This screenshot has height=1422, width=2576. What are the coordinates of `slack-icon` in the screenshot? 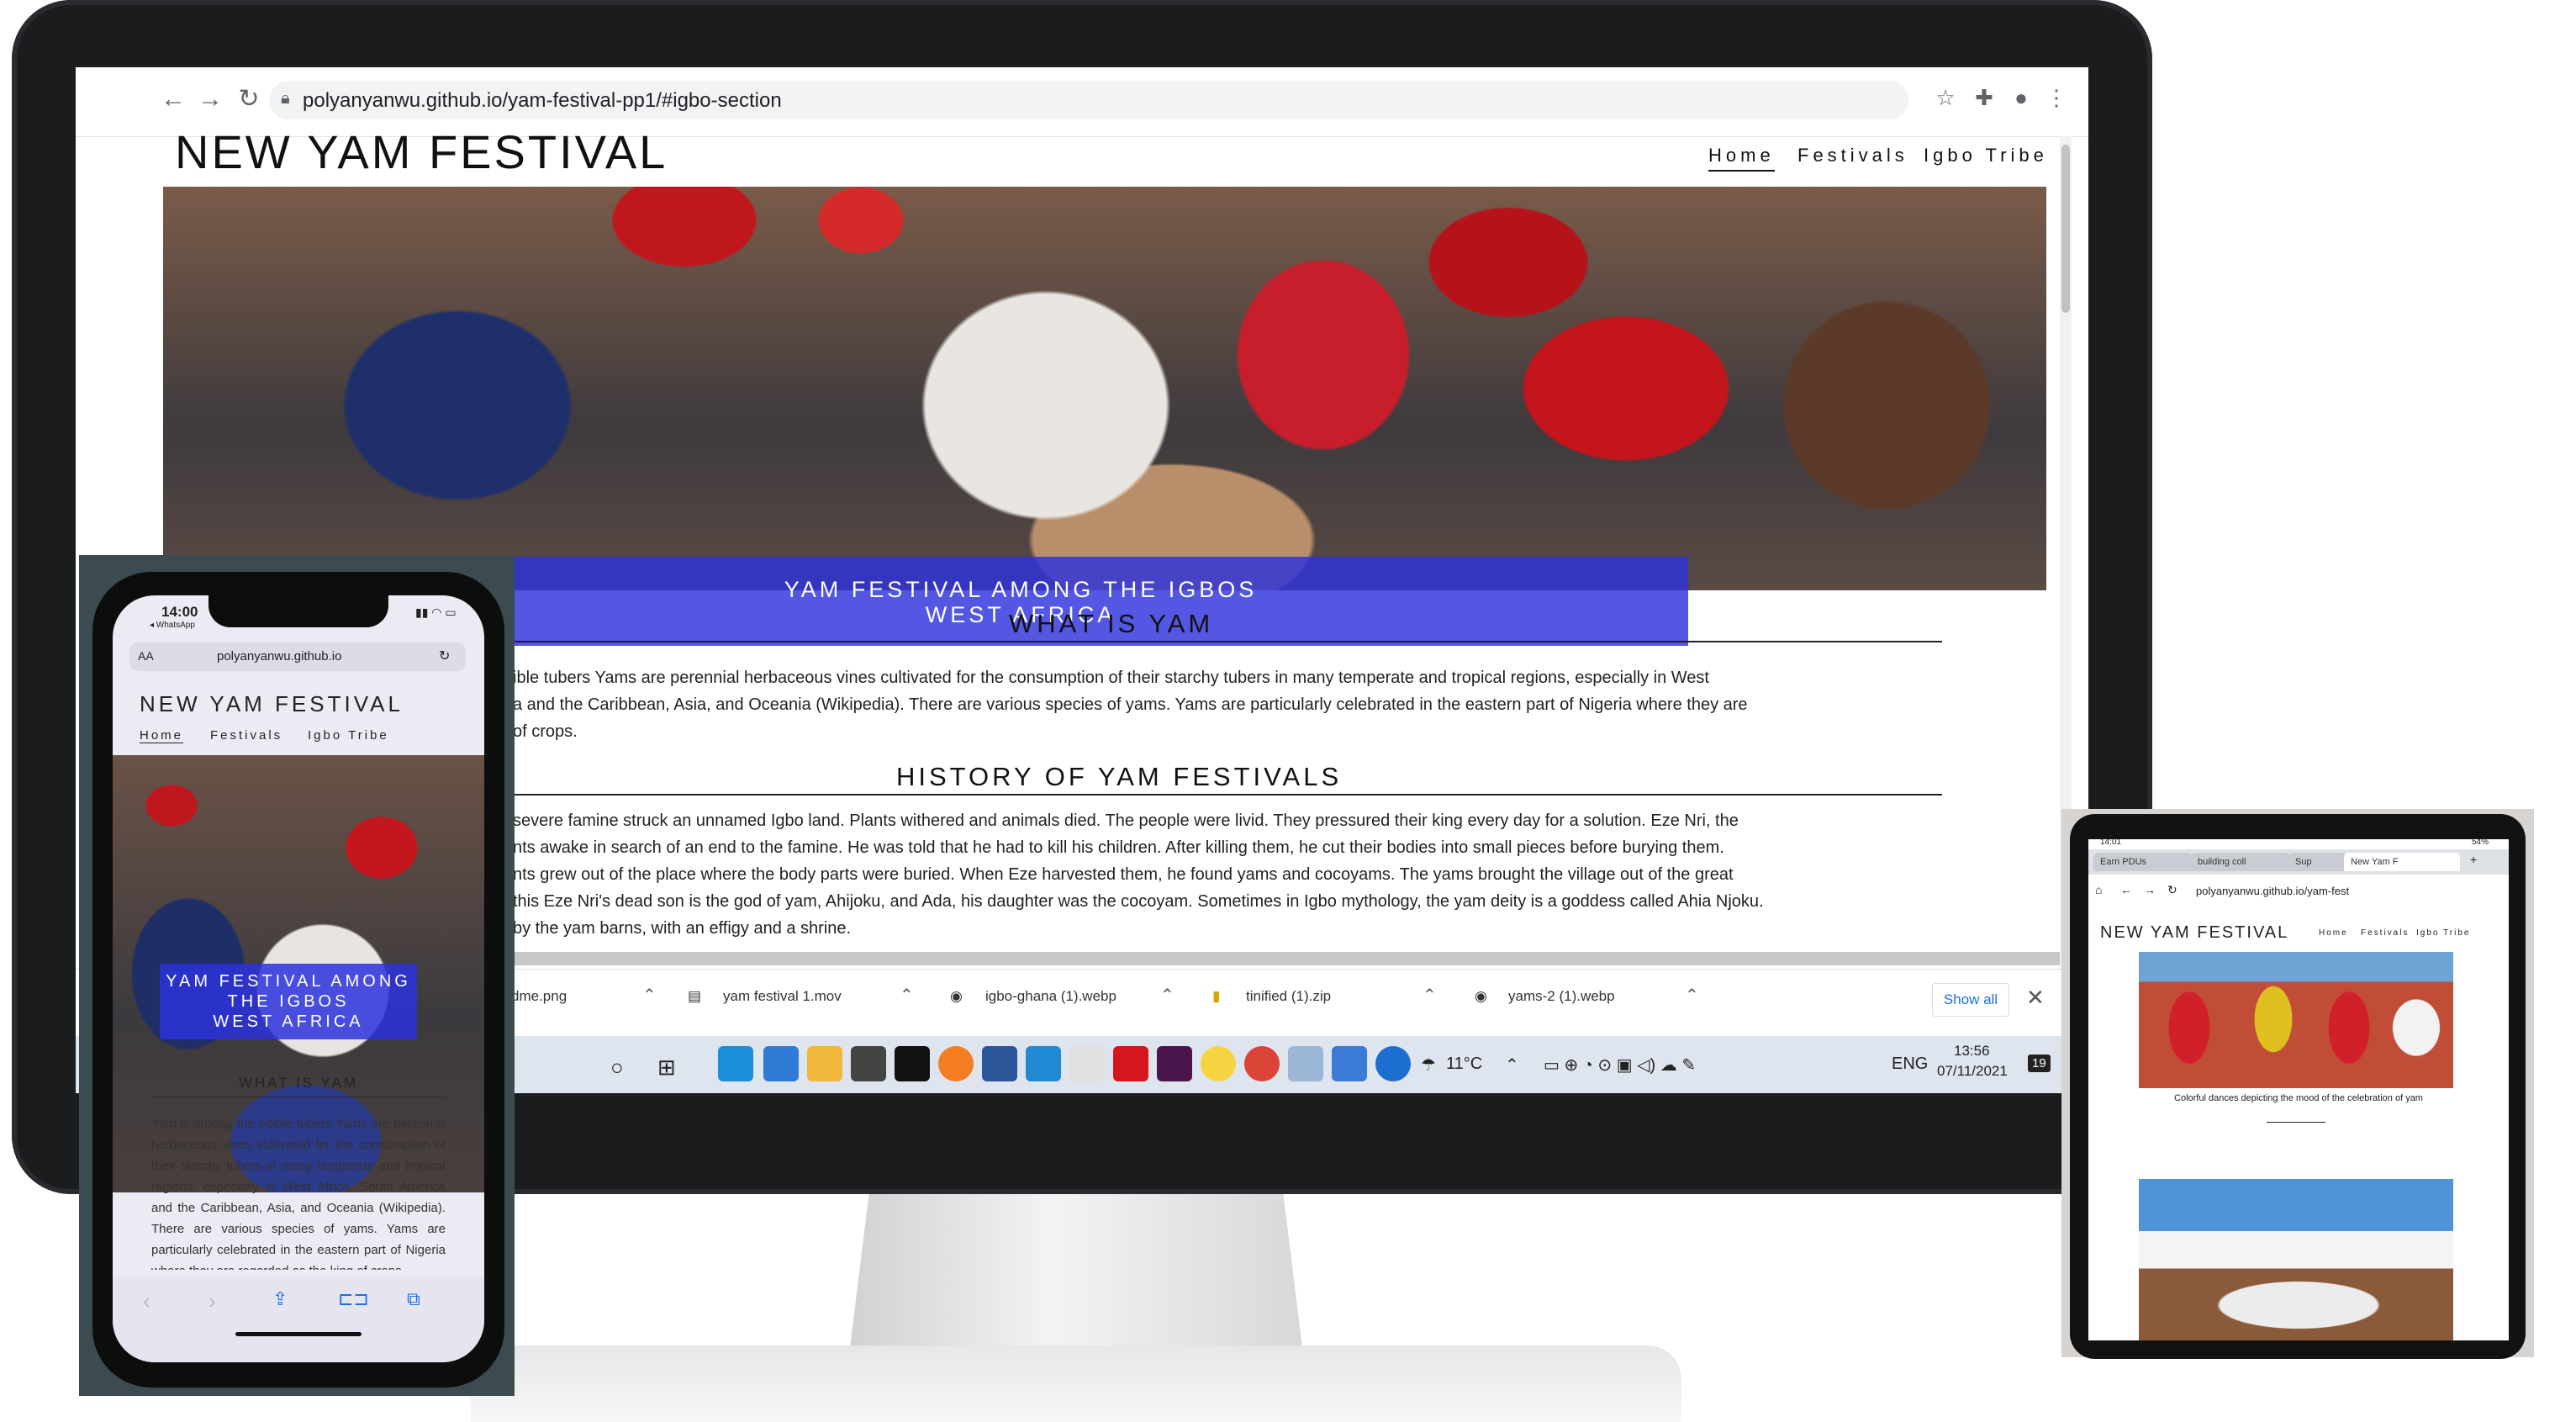 It's located at (1175, 1063).